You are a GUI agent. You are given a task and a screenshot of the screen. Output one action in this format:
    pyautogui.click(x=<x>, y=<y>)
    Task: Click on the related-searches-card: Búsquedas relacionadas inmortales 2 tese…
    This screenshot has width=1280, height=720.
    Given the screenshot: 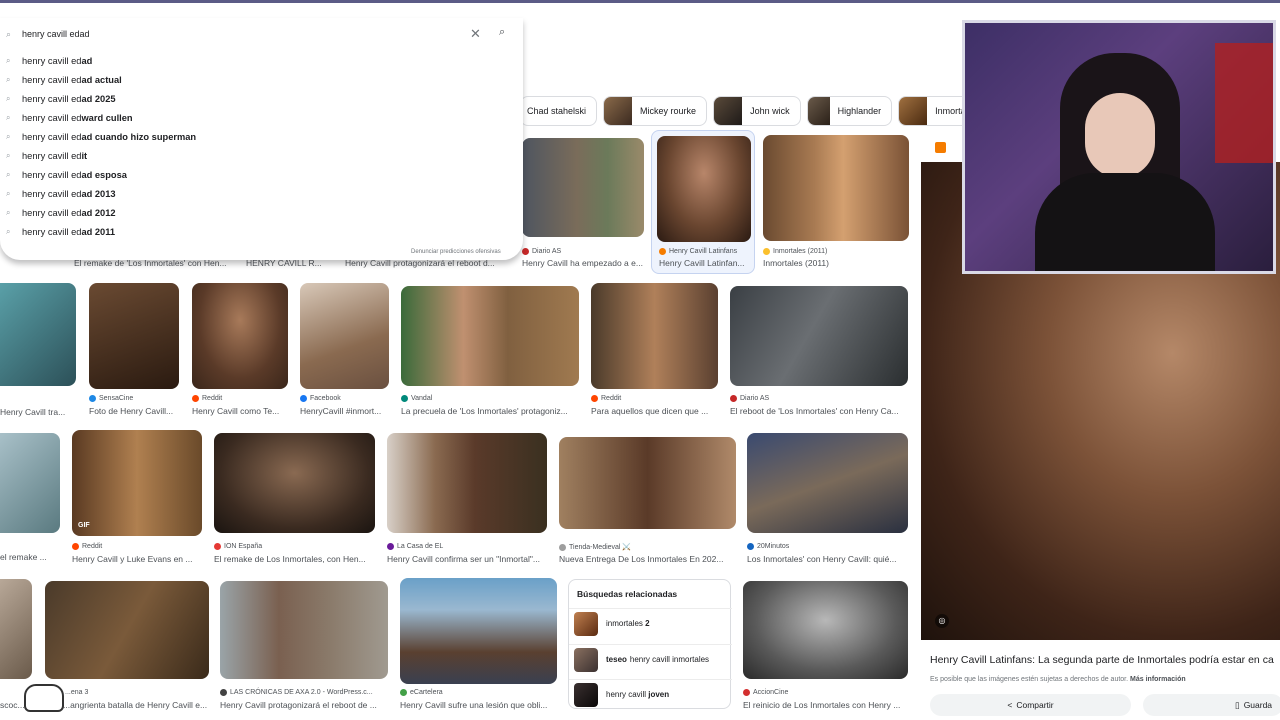 What is the action you would take?
    pyautogui.click(x=650, y=644)
    